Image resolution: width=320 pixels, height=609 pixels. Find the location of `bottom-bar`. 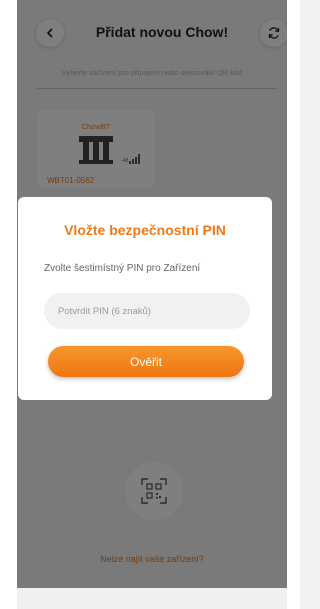

bottom-bar is located at coordinates (152, 598).